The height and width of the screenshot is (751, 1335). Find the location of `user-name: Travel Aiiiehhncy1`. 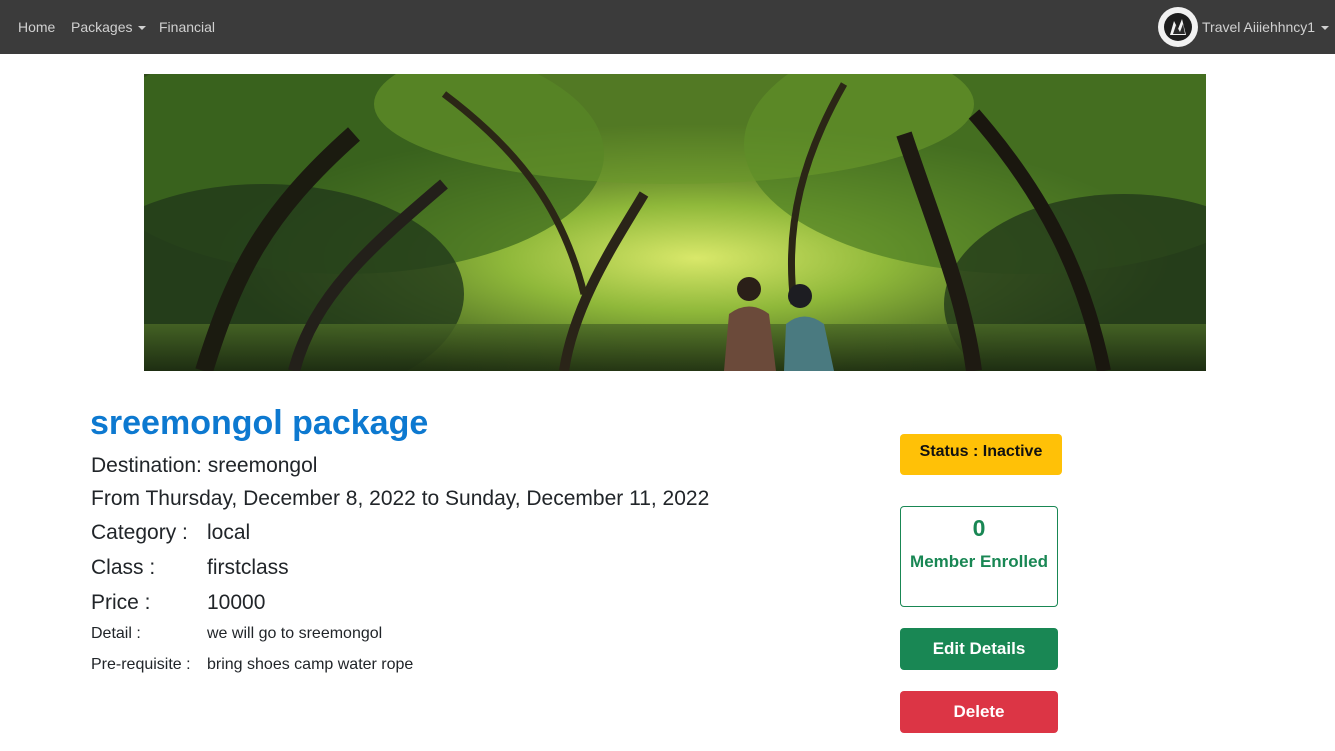

user-name: Travel Aiiiehhncy1 is located at coordinates (1259, 27).